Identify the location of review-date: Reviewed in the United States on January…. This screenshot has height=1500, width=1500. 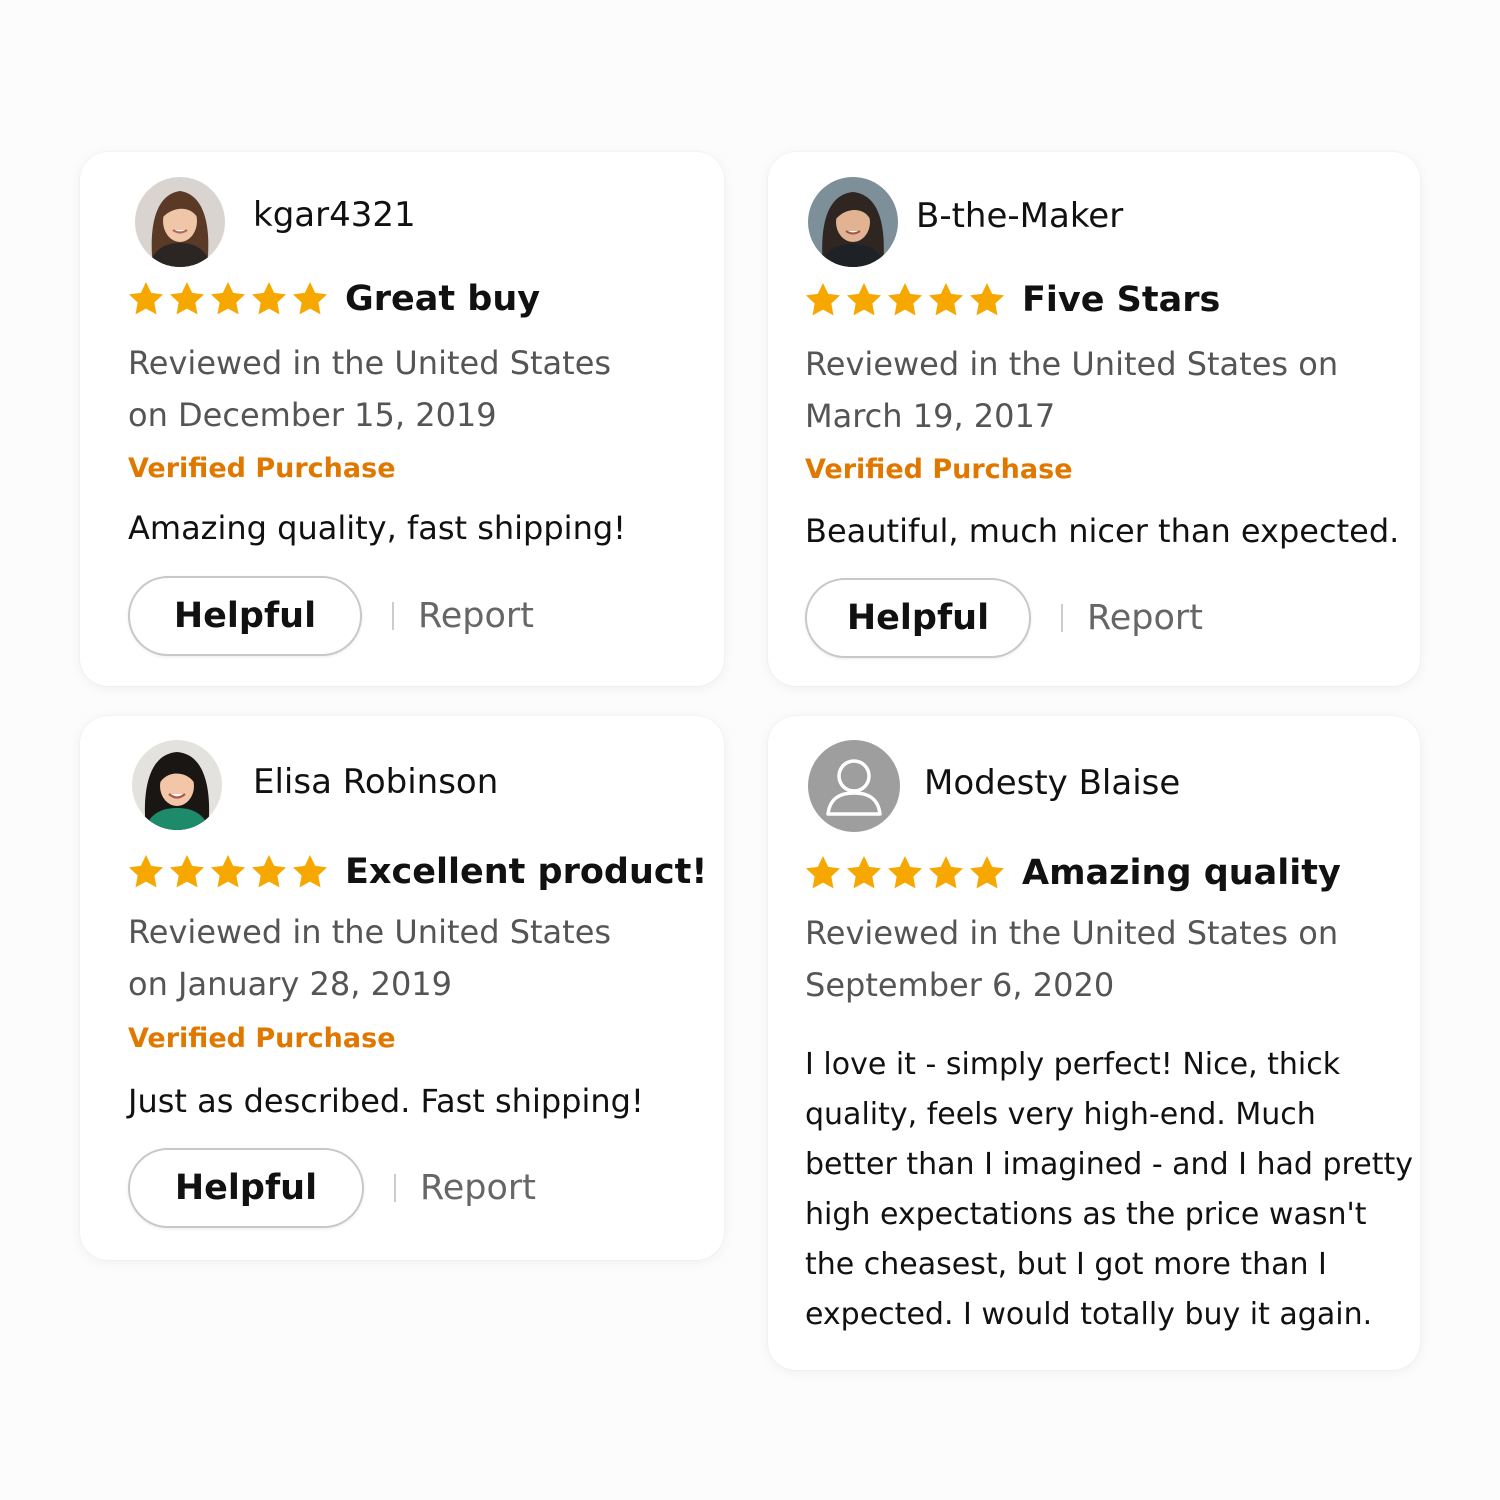
(370, 958).